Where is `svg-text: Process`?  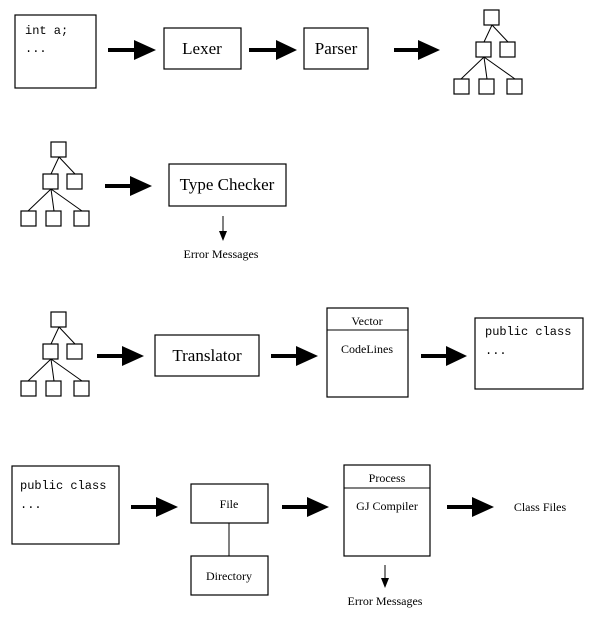 svg-text: Process is located at coordinates (387, 478).